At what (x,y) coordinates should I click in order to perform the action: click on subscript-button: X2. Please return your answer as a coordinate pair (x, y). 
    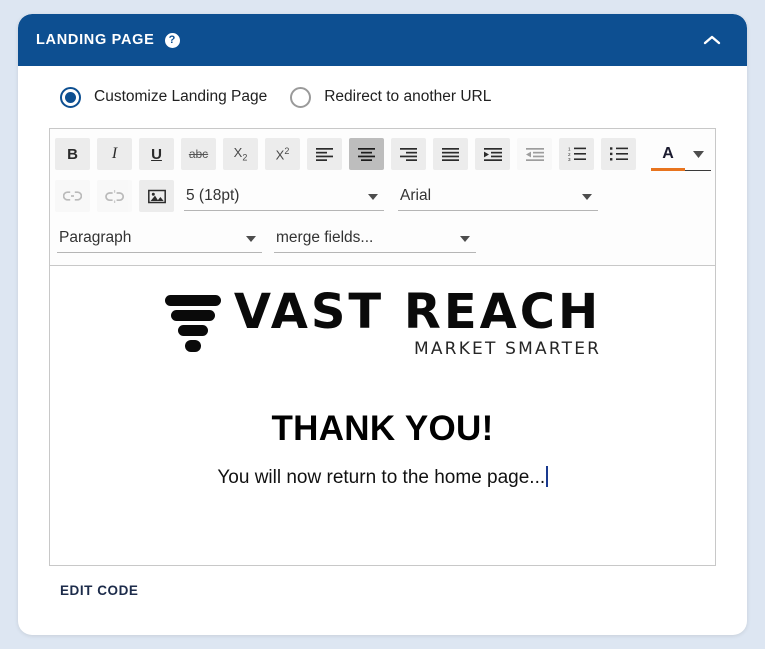
    Looking at the image, I should click on (240, 154).